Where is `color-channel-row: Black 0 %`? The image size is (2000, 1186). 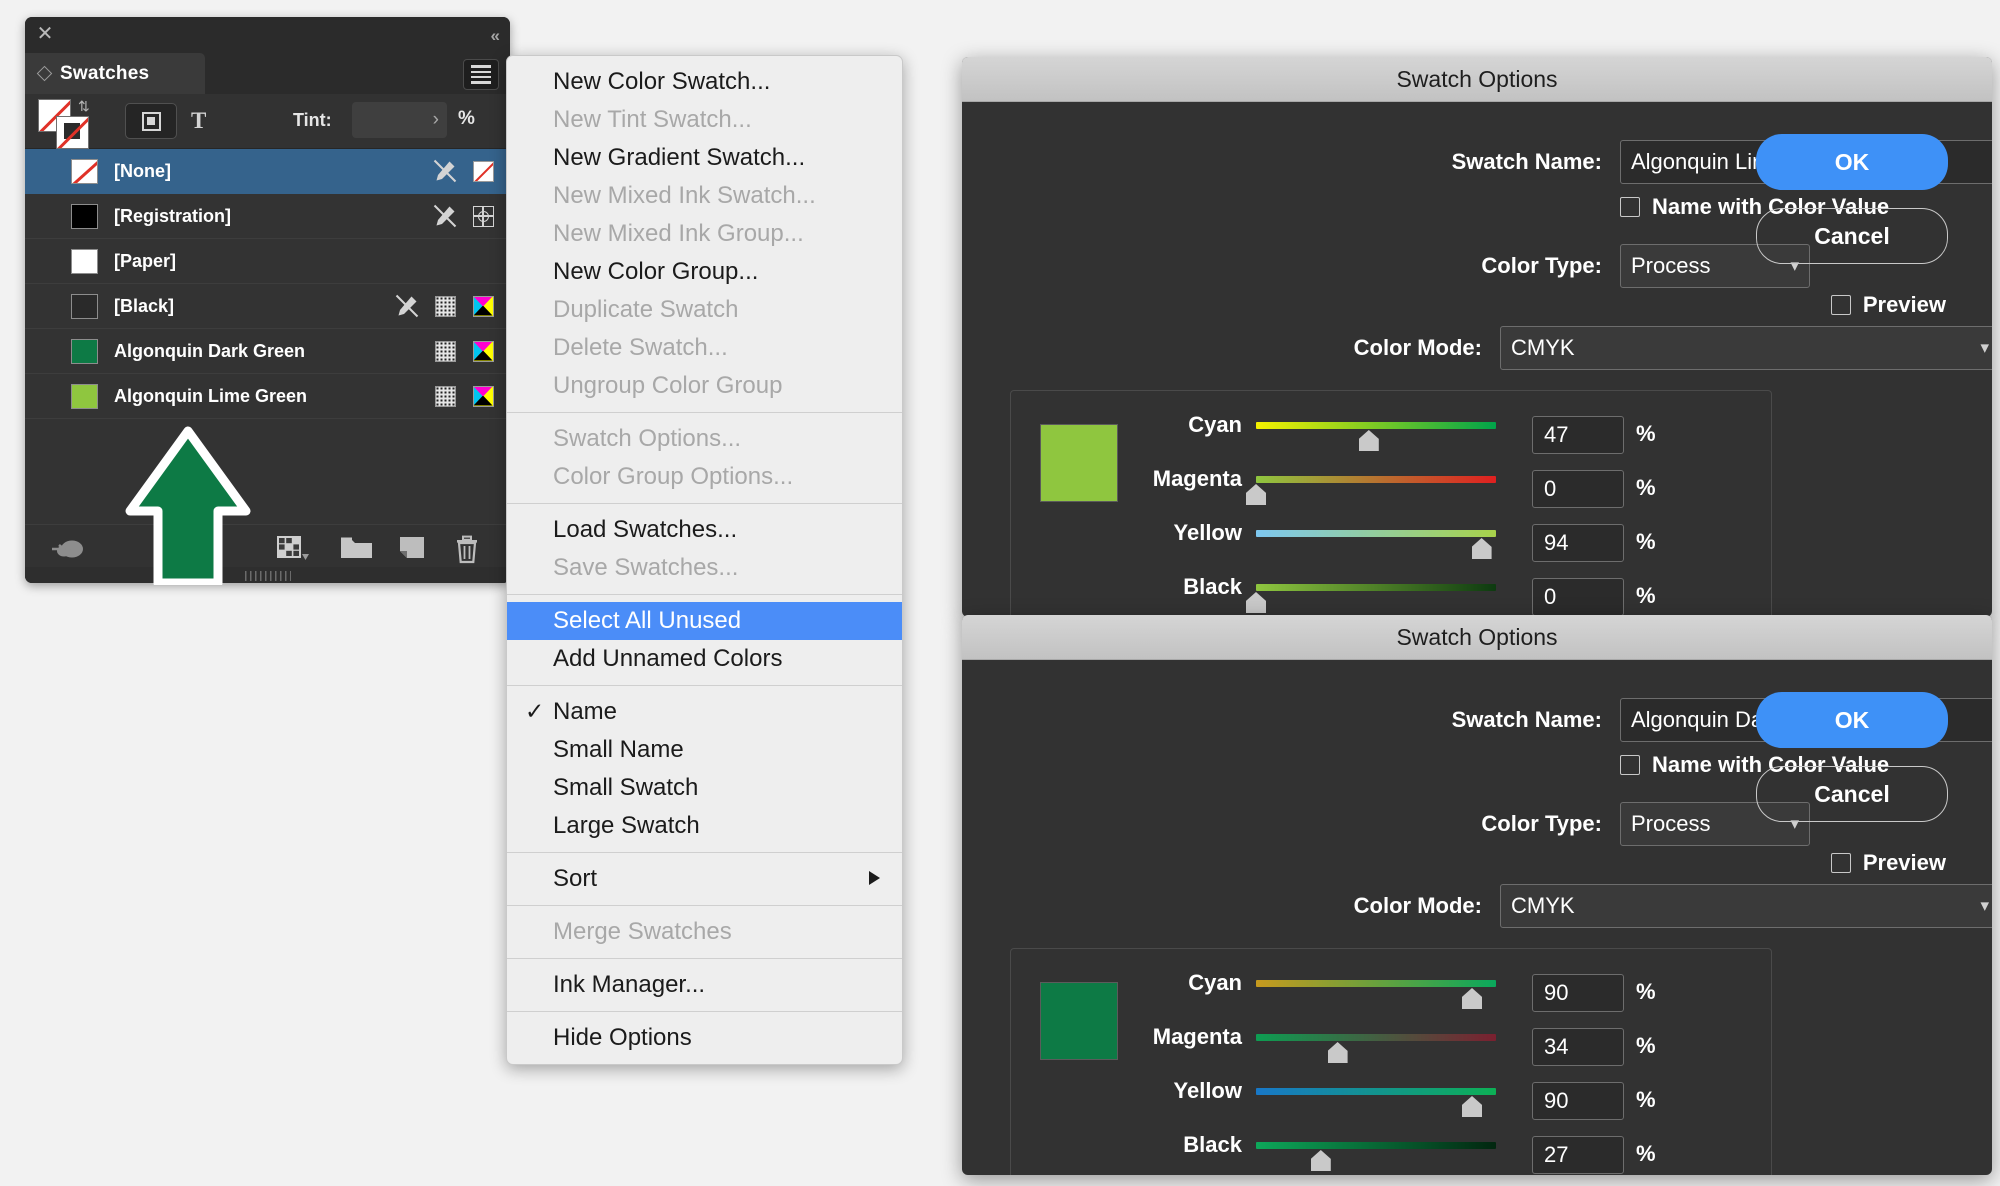 color-channel-row: Black 0 % is located at coordinates (1374, 595).